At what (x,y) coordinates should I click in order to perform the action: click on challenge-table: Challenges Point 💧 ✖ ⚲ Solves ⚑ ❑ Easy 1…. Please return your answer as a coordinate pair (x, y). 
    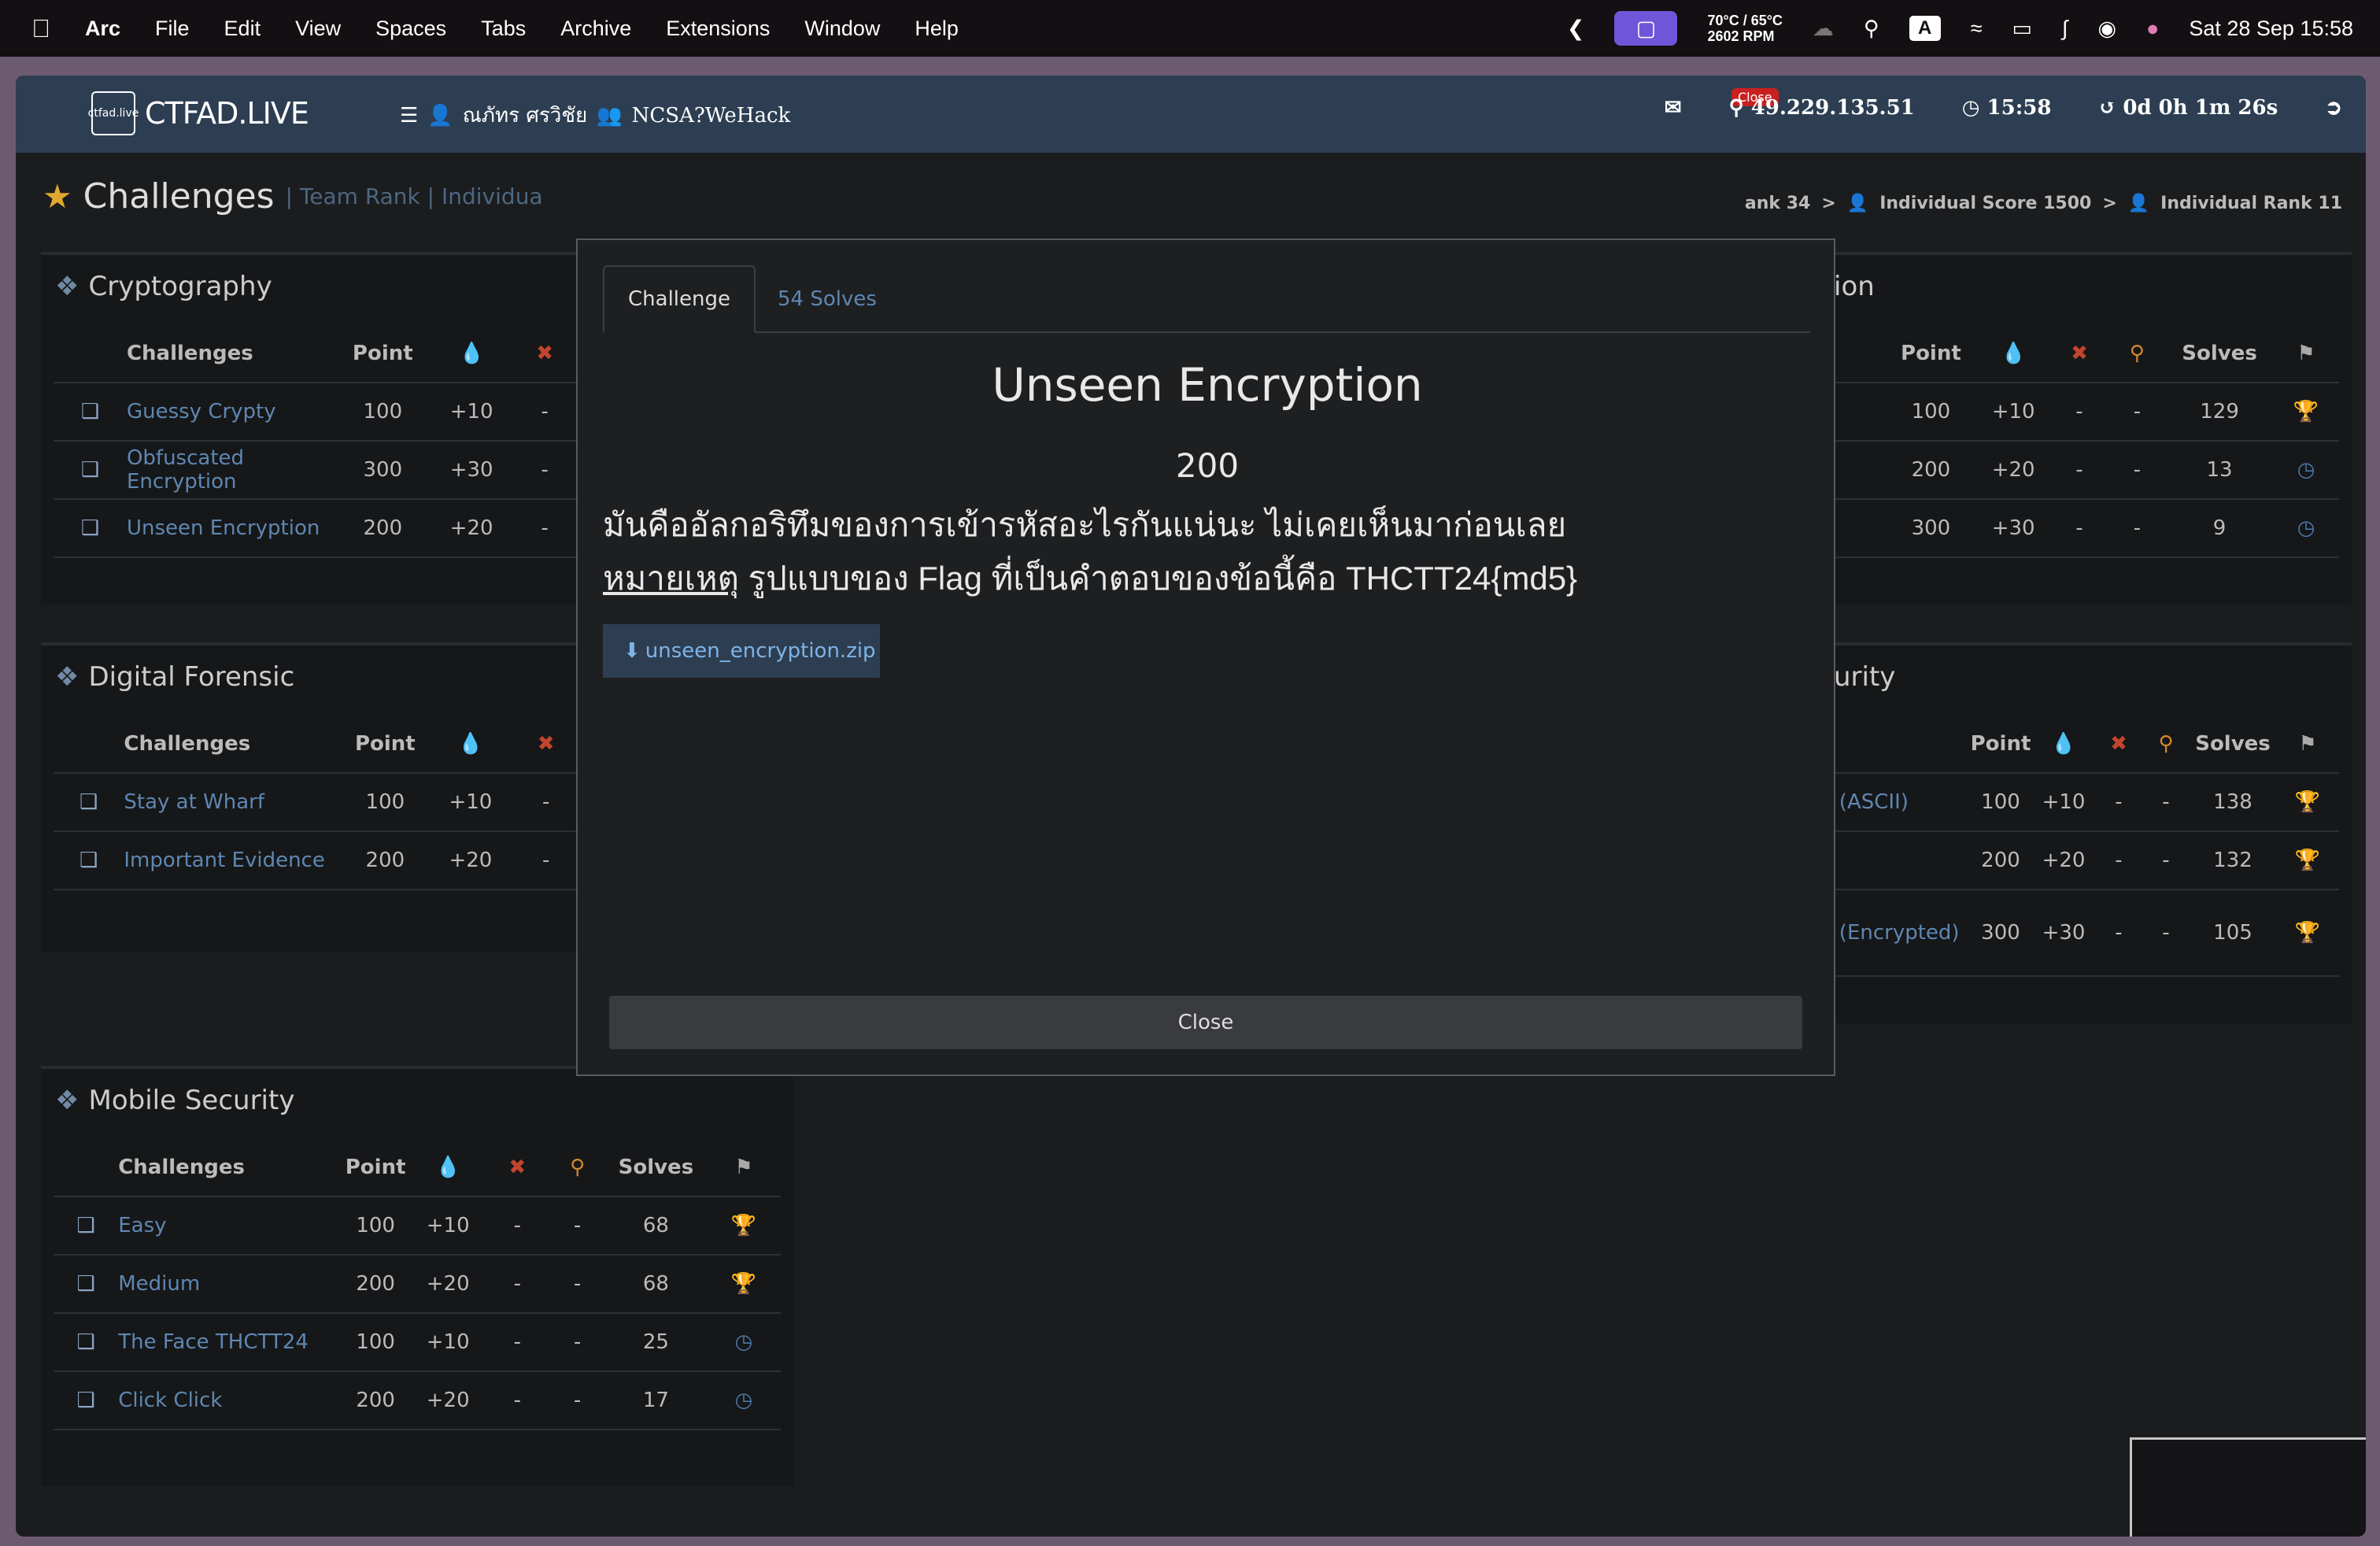
    Looking at the image, I should click on (417, 1284).